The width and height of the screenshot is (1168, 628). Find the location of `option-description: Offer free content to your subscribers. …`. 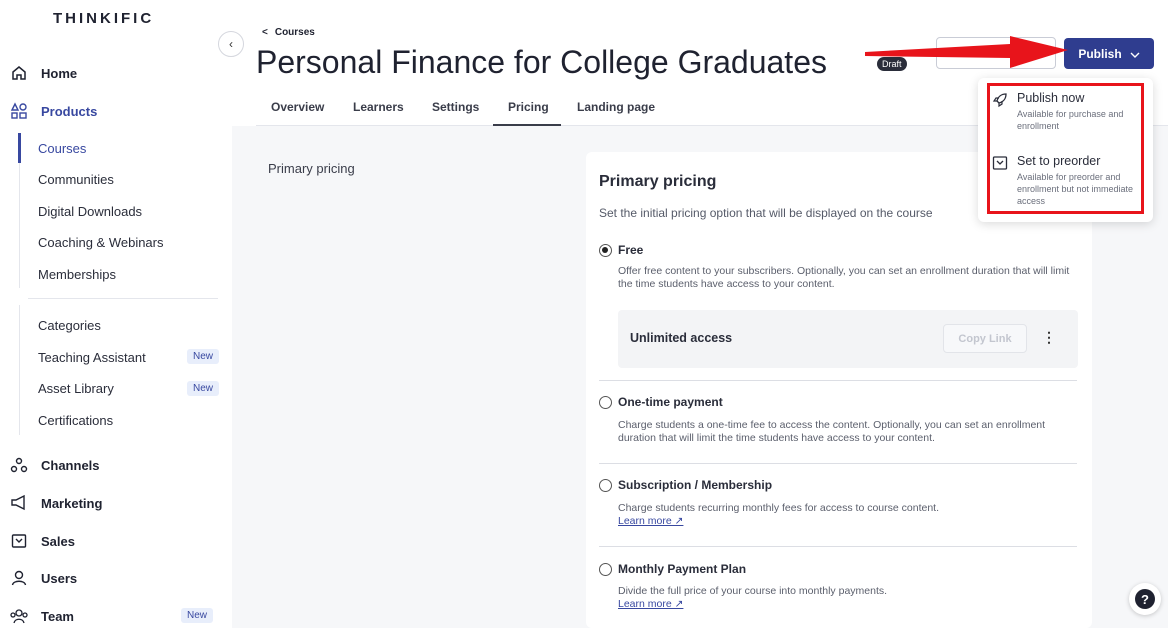

option-description: Offer free content to your subscribers. … is located at coordinates (844, 277).